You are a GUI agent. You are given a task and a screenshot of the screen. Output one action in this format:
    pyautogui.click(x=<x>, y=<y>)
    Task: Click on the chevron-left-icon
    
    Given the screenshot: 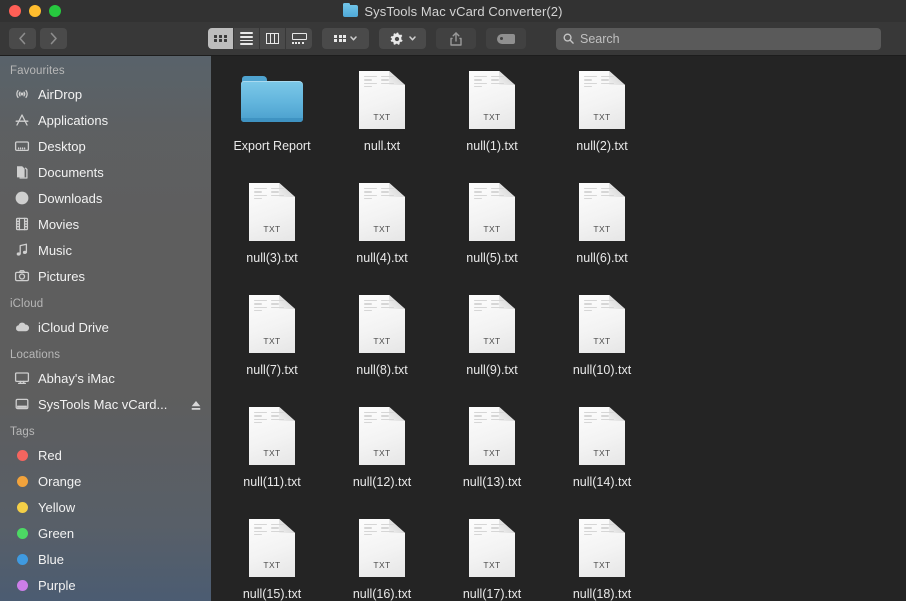 What is the action you would take?
    pyautogui.click(x=22, y=38)
    